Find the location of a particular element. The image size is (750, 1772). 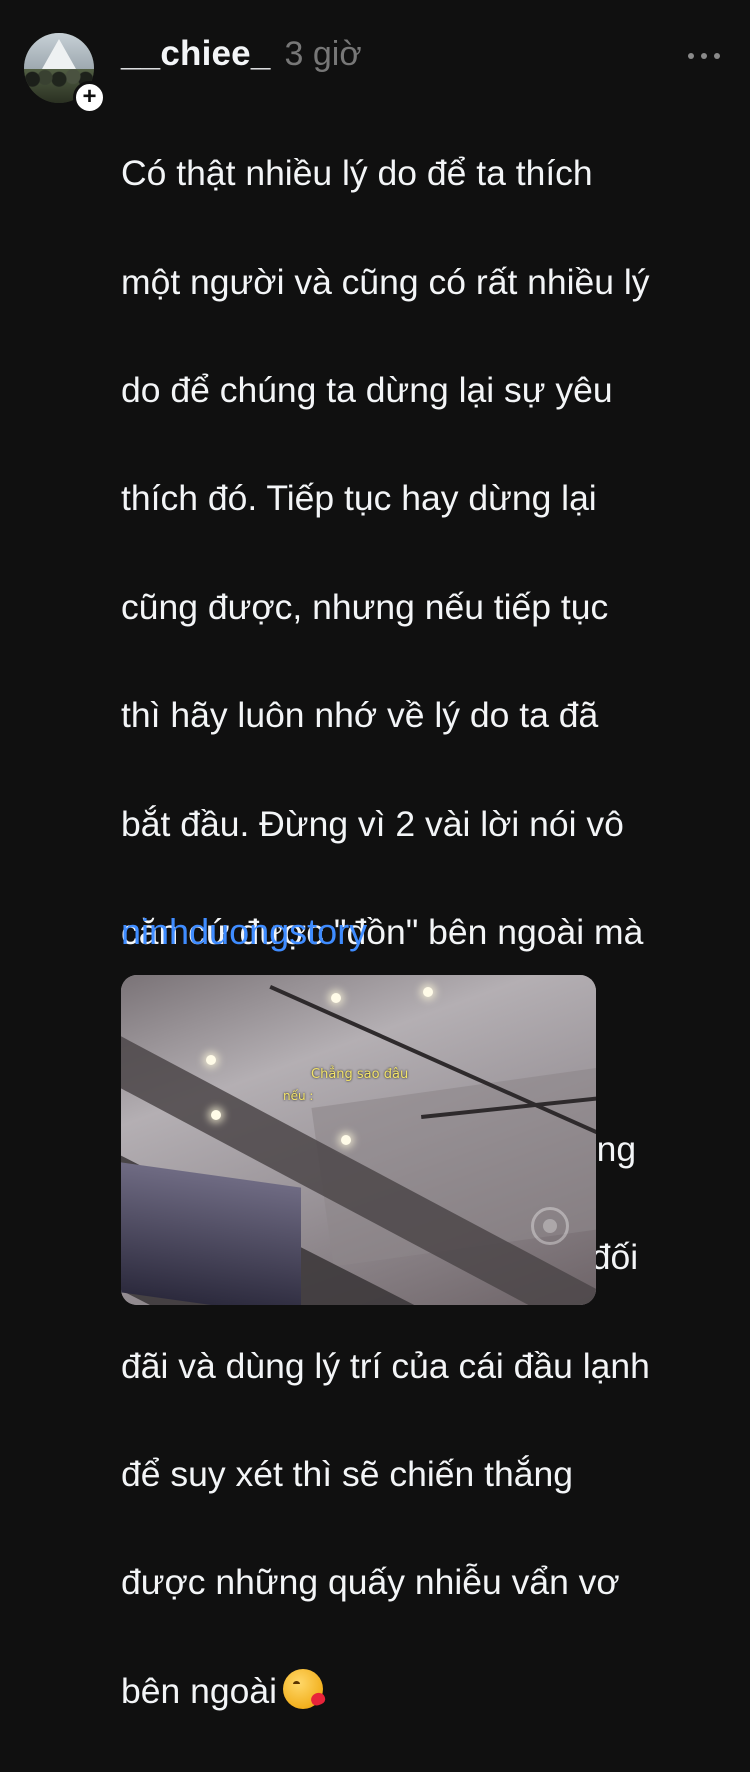

post-text-line: do để chúng ta dừng lại sự yêu is located at coordinates (367, 390).